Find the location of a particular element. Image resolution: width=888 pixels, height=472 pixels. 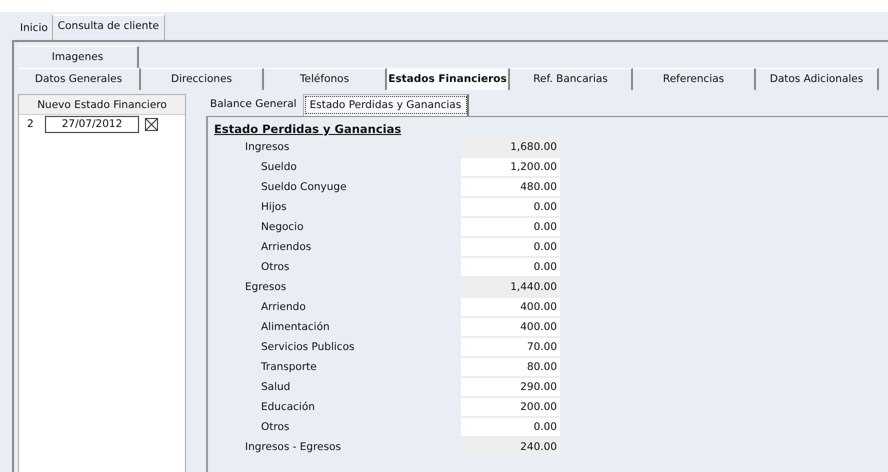

amount-field: 240.00 is located at coordinates (510, 447).